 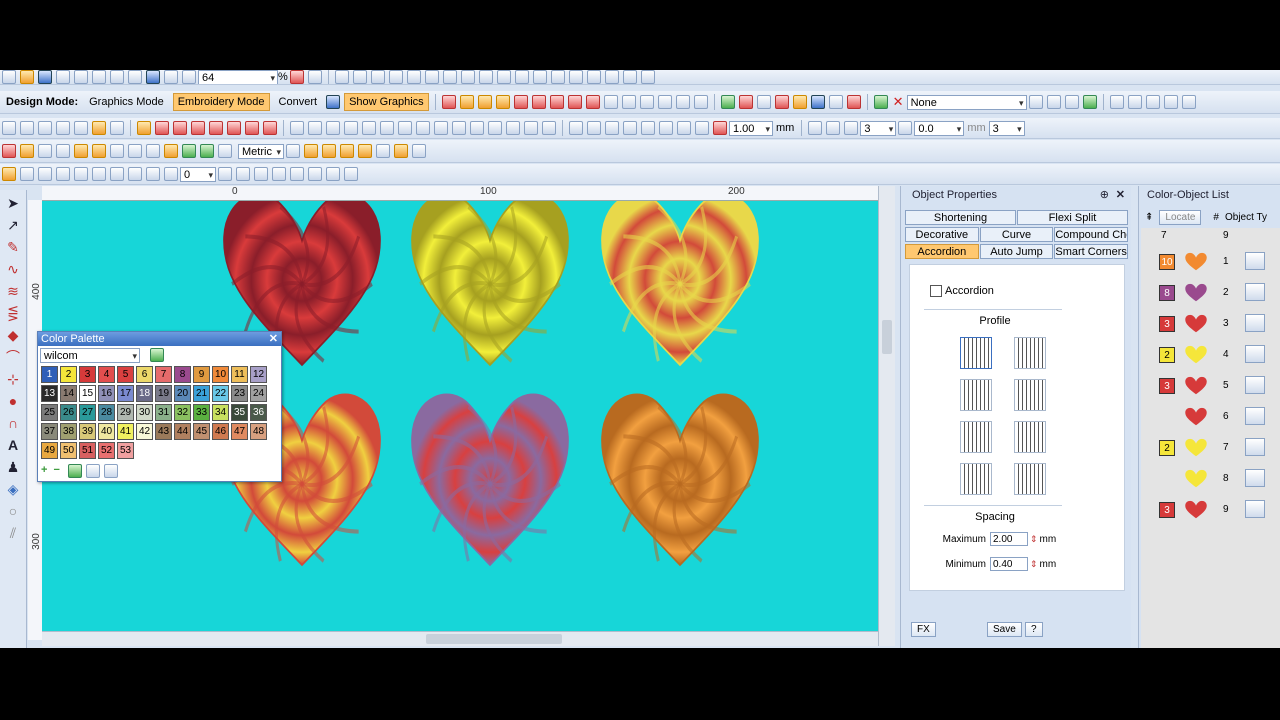 I want to click on color-swatch: 7, so click(x=163, y=374).